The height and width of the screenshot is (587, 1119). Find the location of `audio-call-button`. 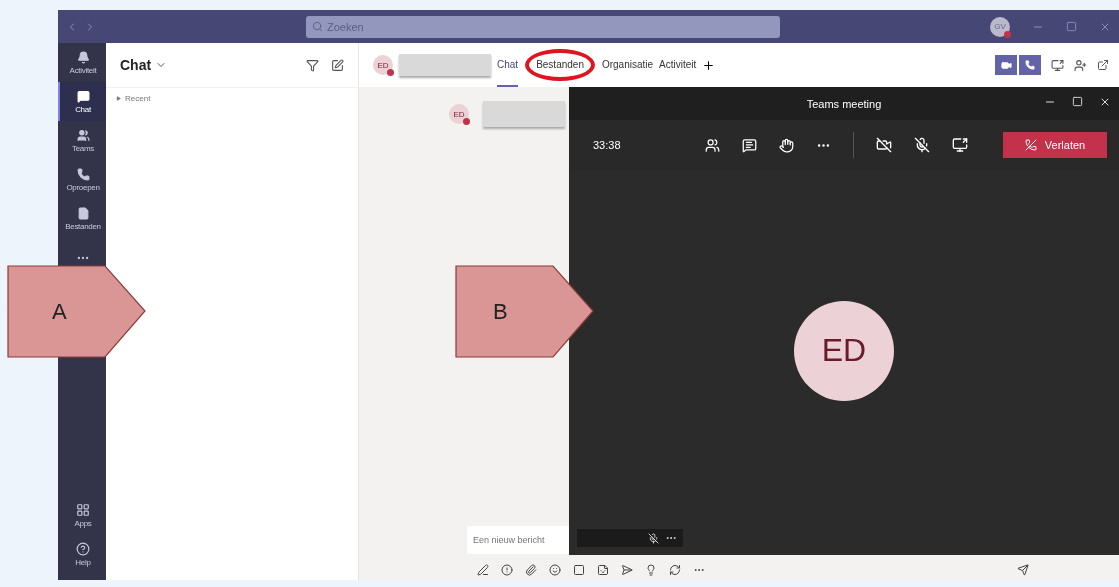

audio-call-button is located at coordinates (1030, 65).